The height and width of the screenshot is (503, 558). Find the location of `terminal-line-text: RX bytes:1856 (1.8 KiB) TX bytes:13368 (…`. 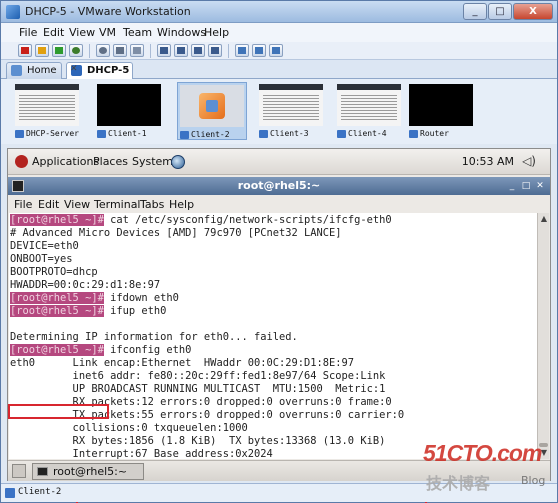

terminal-line-text: RX bytes:1856 (1.8 KiB) TX bytes:13368 (… is located at coordinates (198, 441).